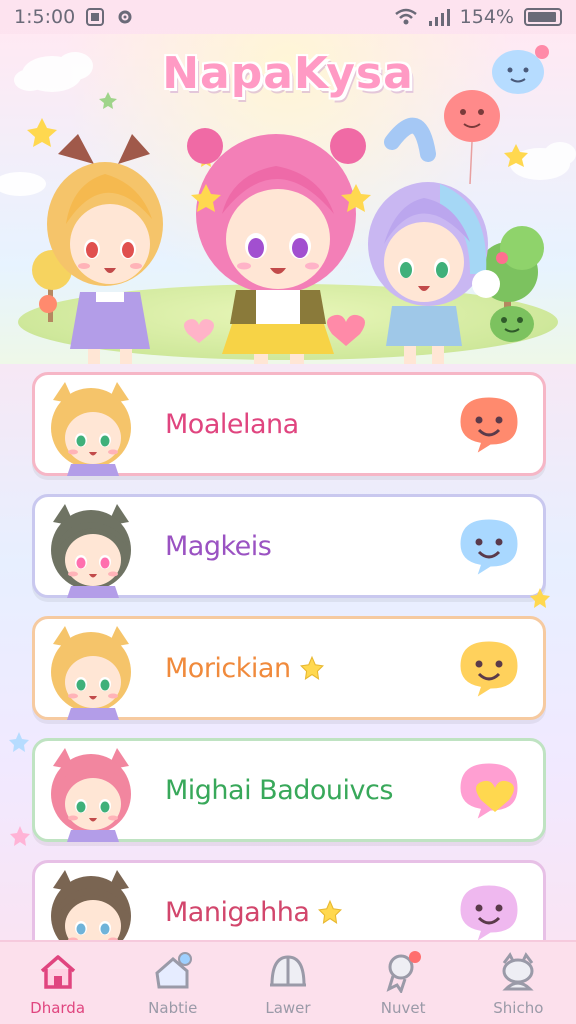 This screenshot has width=576, height=1024. Describe the element at coordinates (173, 1008) in the screenshot. I see `nav-label: Nabtie` at that location.